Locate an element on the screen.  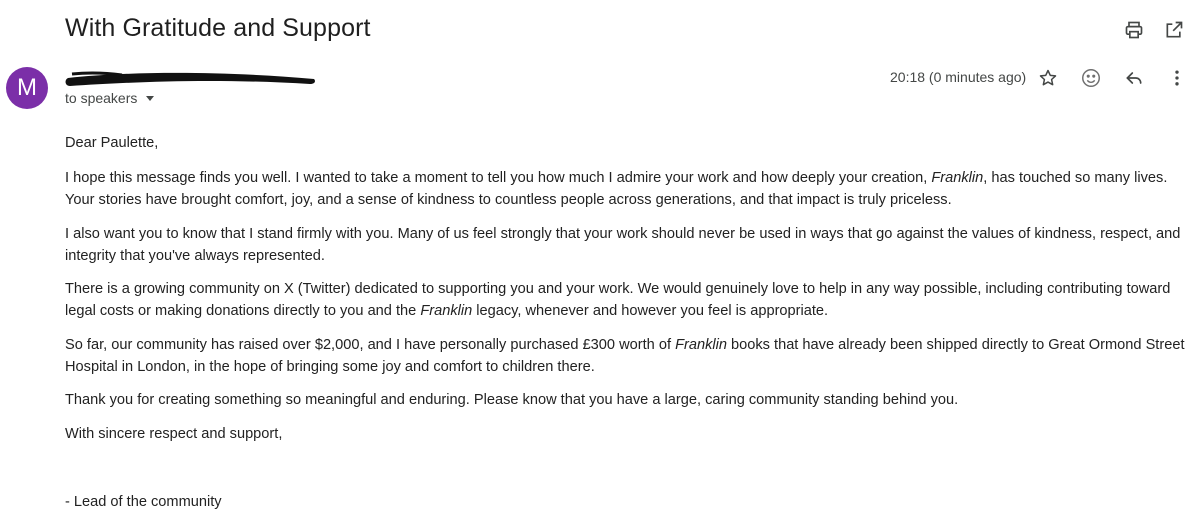
emoji-react-icon is located at coordinates (1091, 78).